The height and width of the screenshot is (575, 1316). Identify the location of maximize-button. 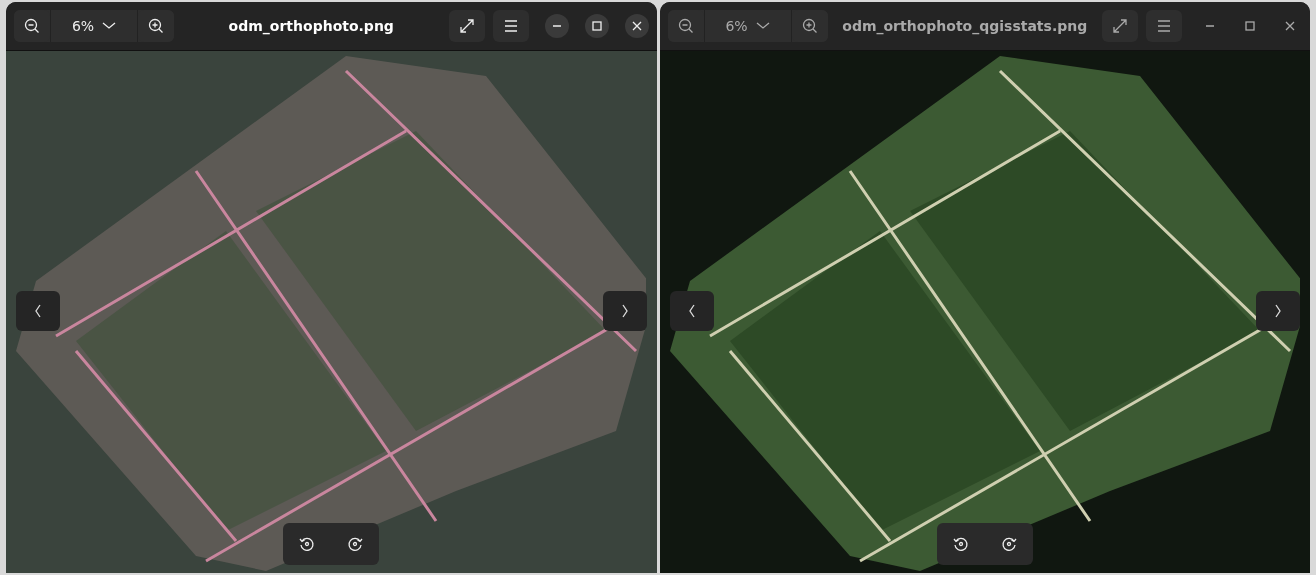
(596, 26).